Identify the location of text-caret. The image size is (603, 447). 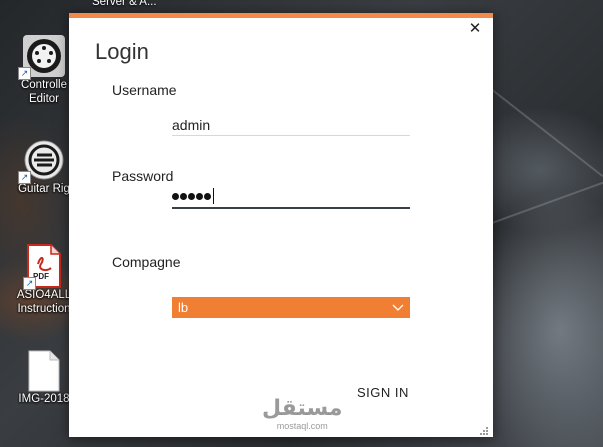
(213, 196).